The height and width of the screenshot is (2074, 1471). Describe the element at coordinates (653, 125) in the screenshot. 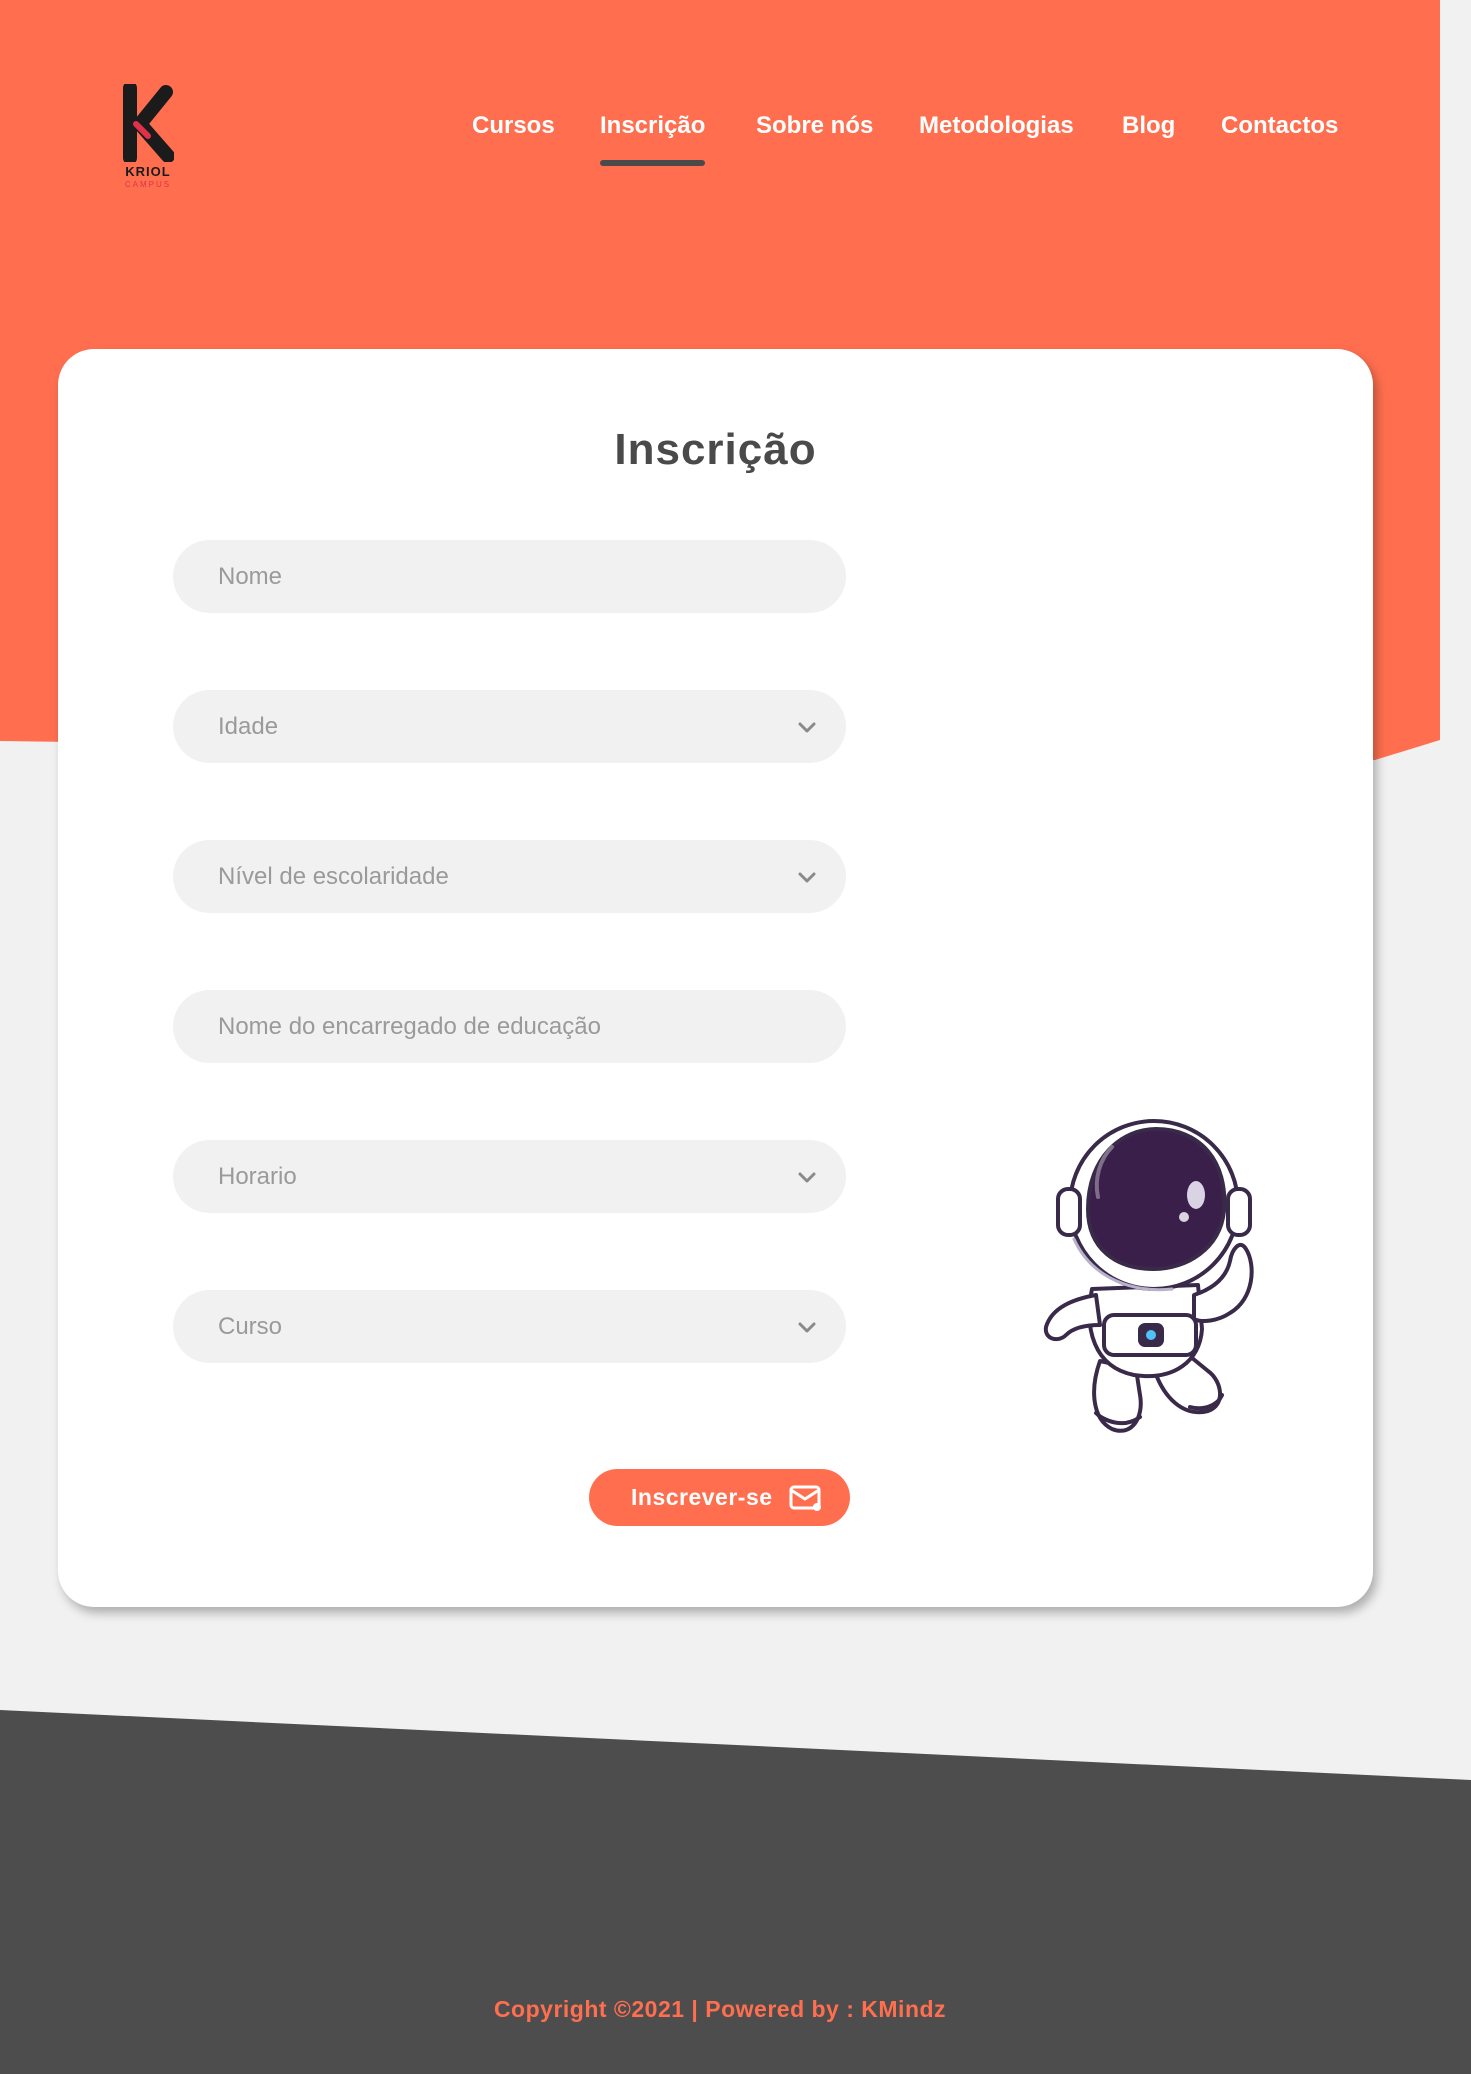

I see `nav-label: Inscrição` at that location.